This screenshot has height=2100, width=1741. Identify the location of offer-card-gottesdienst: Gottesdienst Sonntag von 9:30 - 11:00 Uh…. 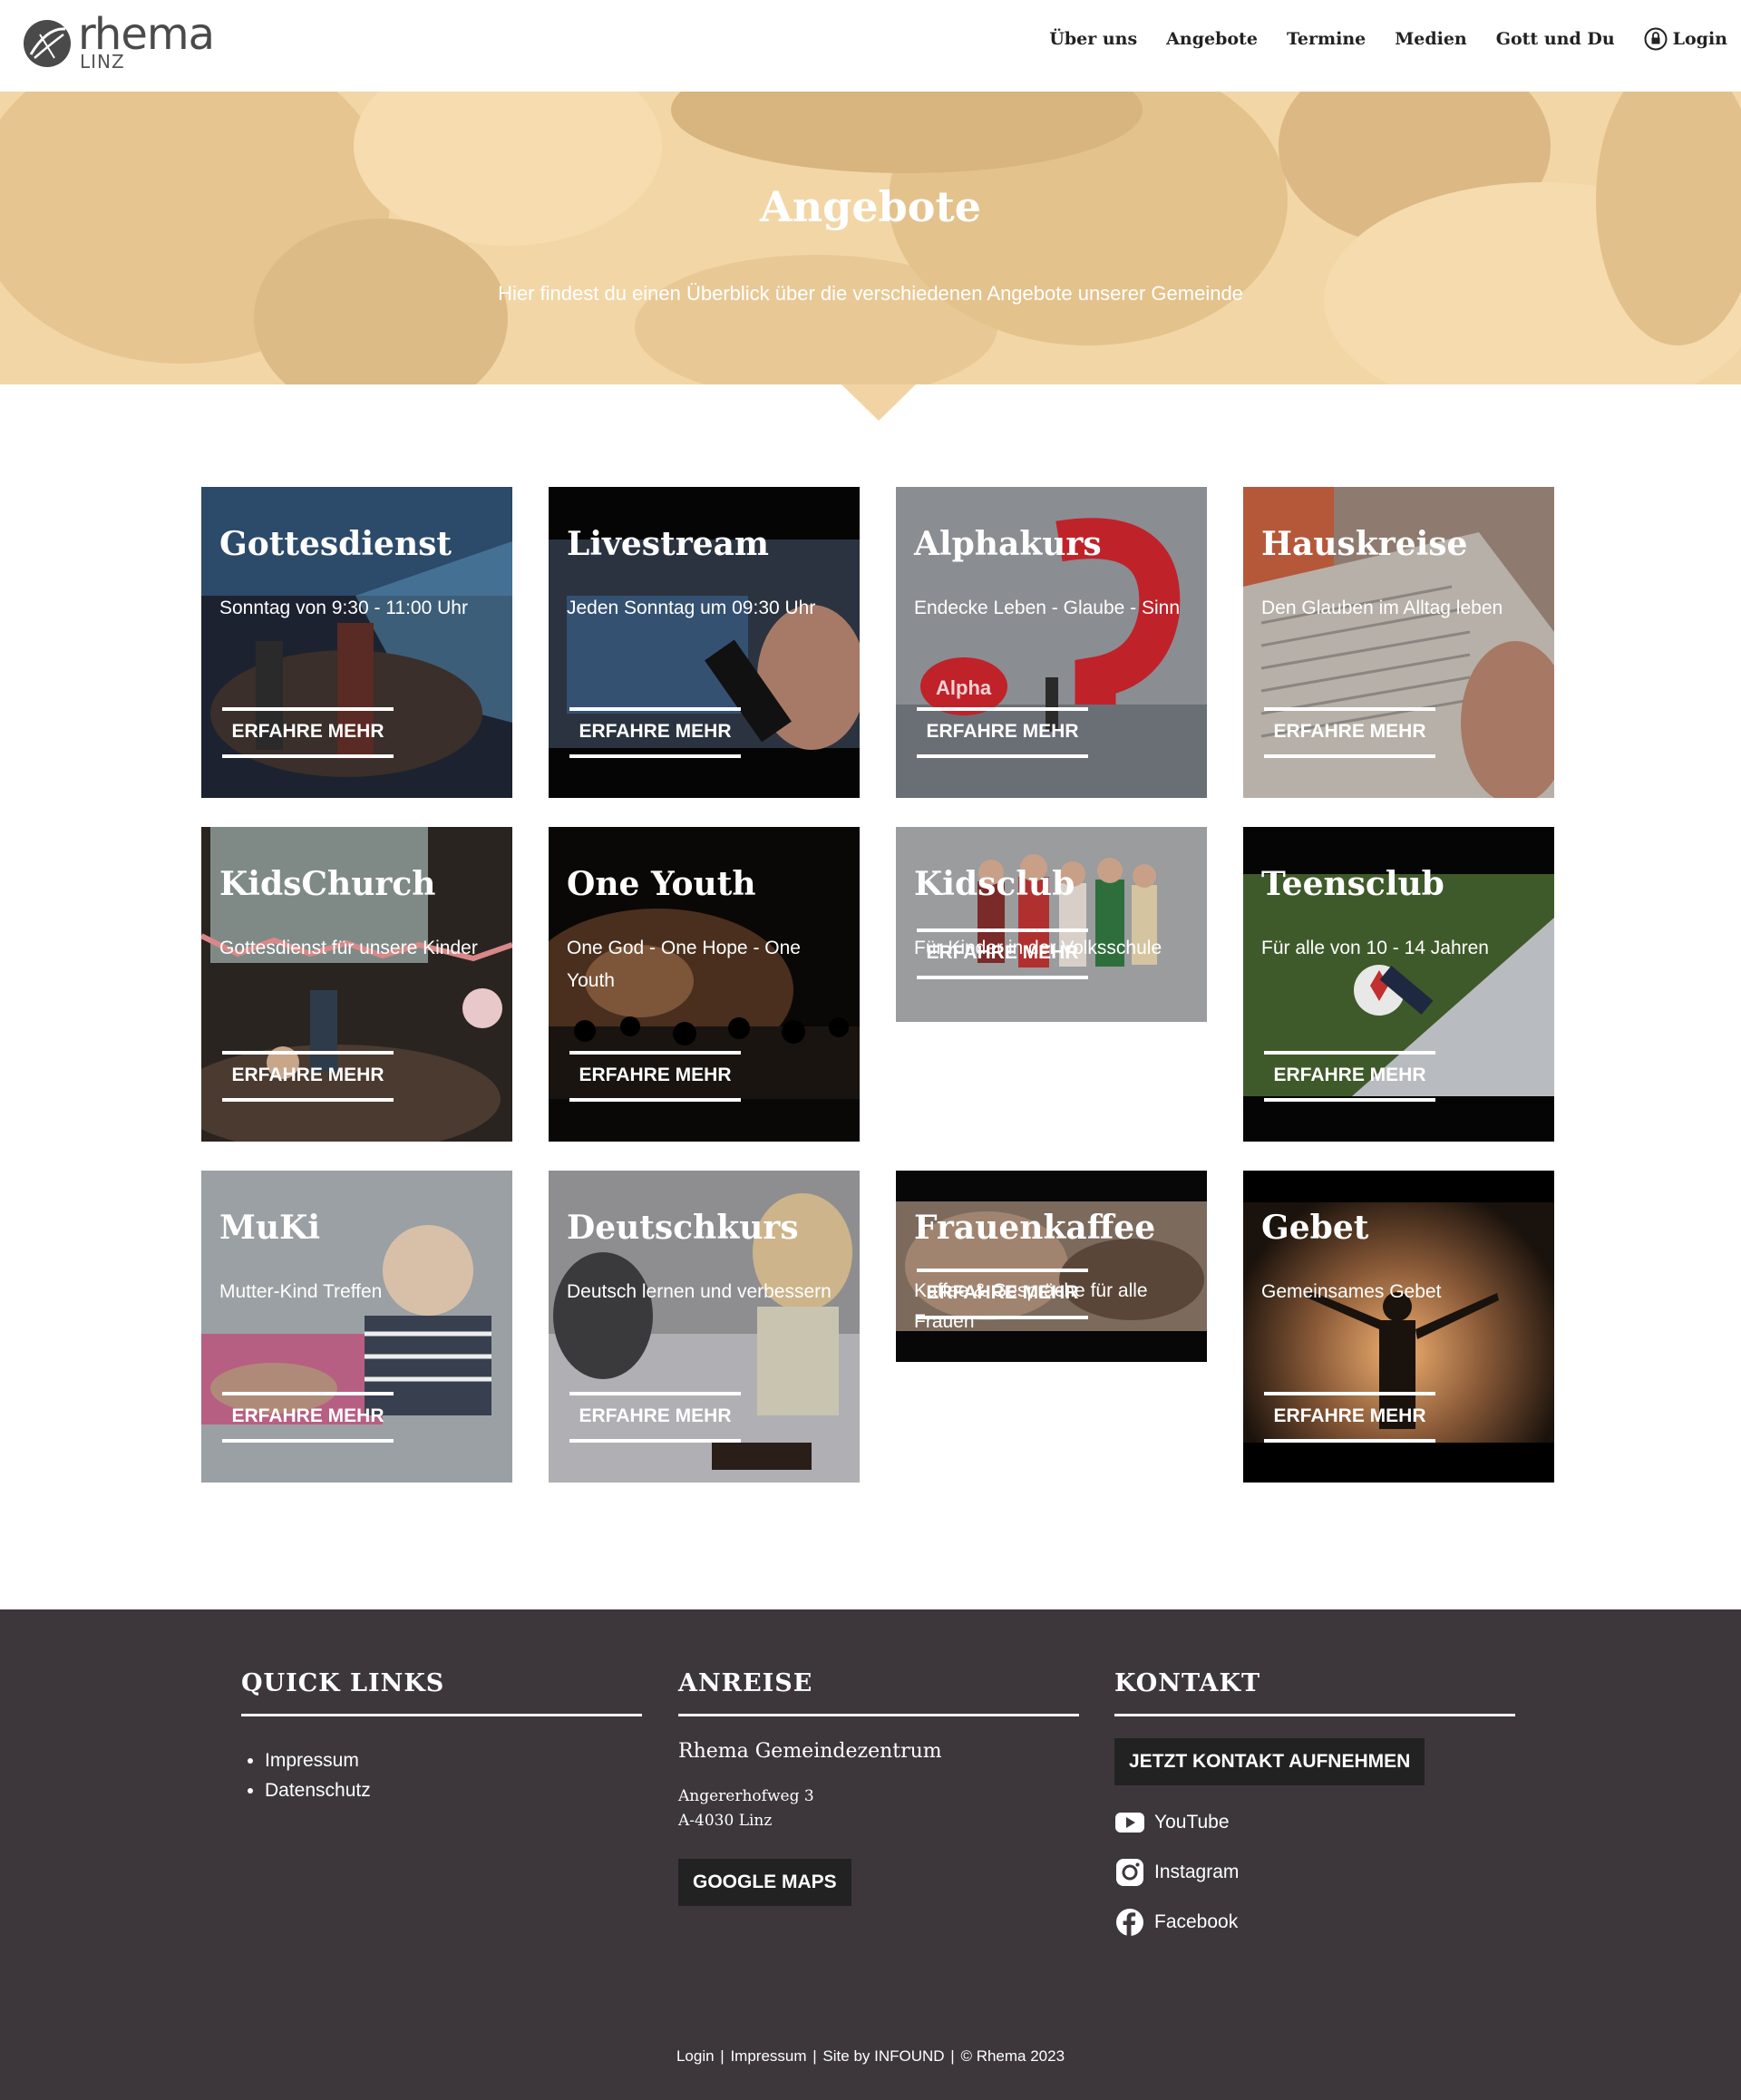
(356, 642).